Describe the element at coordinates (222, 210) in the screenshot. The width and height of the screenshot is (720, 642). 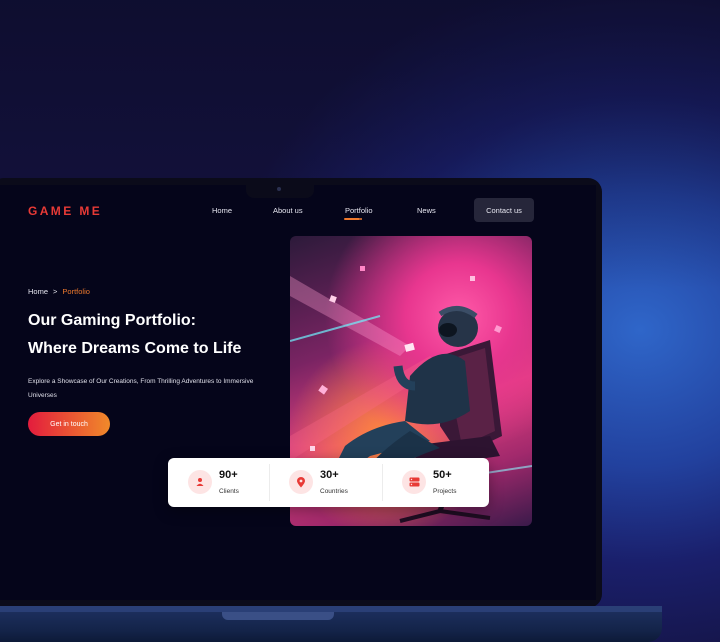
I see `nav-link-home: Home` at that location.